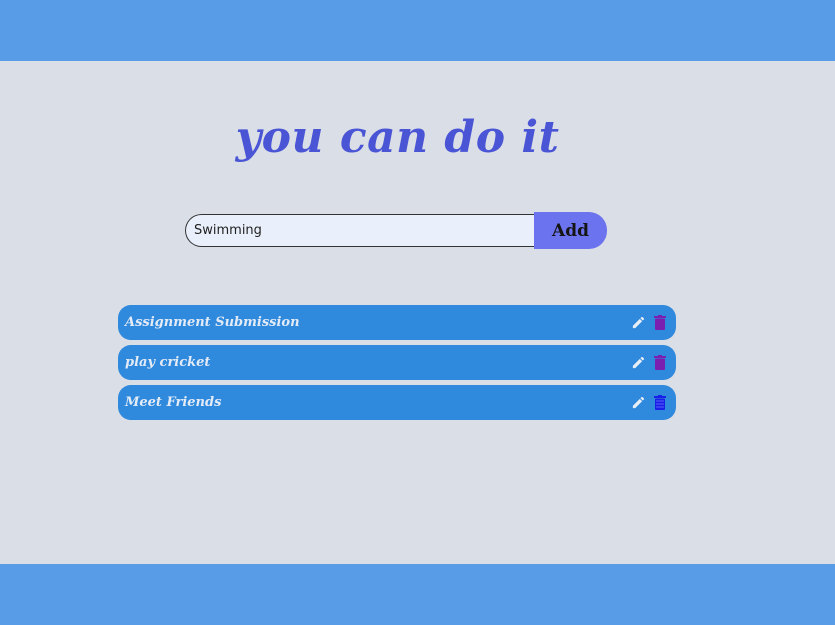 The height and width of the screenshot is (625, 835). Describe the element at coordinates (397, 362) in the screenshot. I see `list-item: play cricket` at that location.